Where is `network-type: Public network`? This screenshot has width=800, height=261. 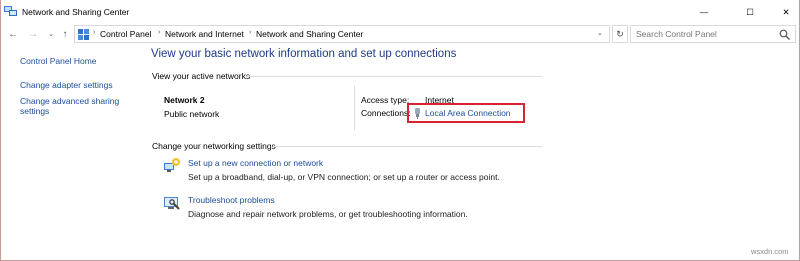 network-type: Public network is located at coordinates (192, 114).